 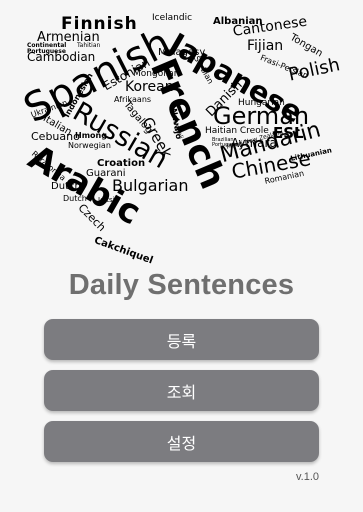 I want to click on lookup-button: 조회, so click(x=181, y=390).